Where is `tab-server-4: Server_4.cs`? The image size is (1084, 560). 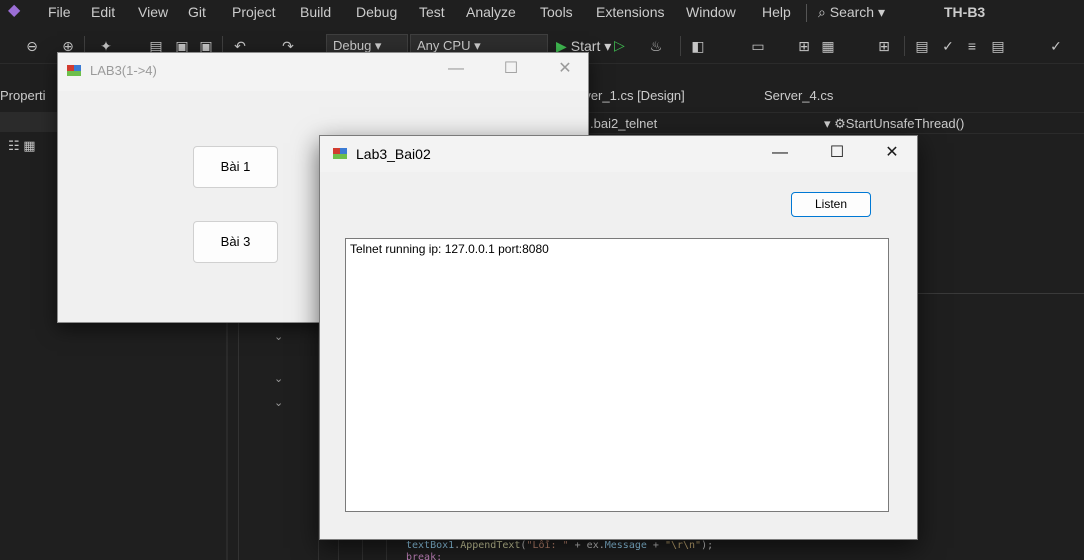
tab-server-4: Server_4.cs is located at coordinates (798, 95).